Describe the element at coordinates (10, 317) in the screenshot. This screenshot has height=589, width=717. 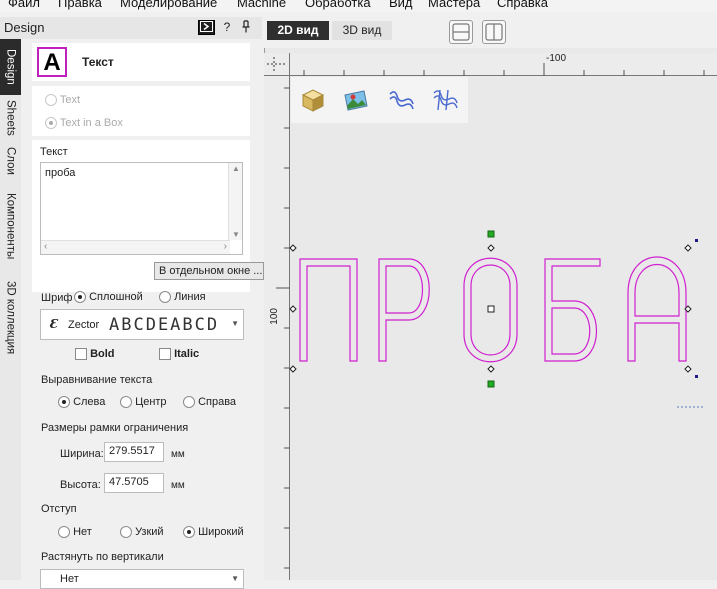
I see `tab-3d-collection: 3D коллекция` at that location.